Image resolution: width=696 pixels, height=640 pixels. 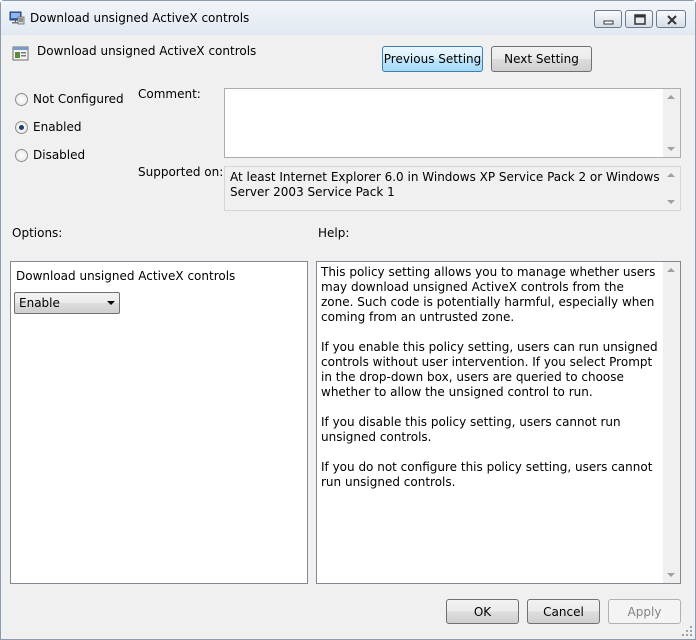 What do you see at coordinates (644, 611) in the screenshot?
I see `apply-button: Apply` at bounding box center [644, 611].